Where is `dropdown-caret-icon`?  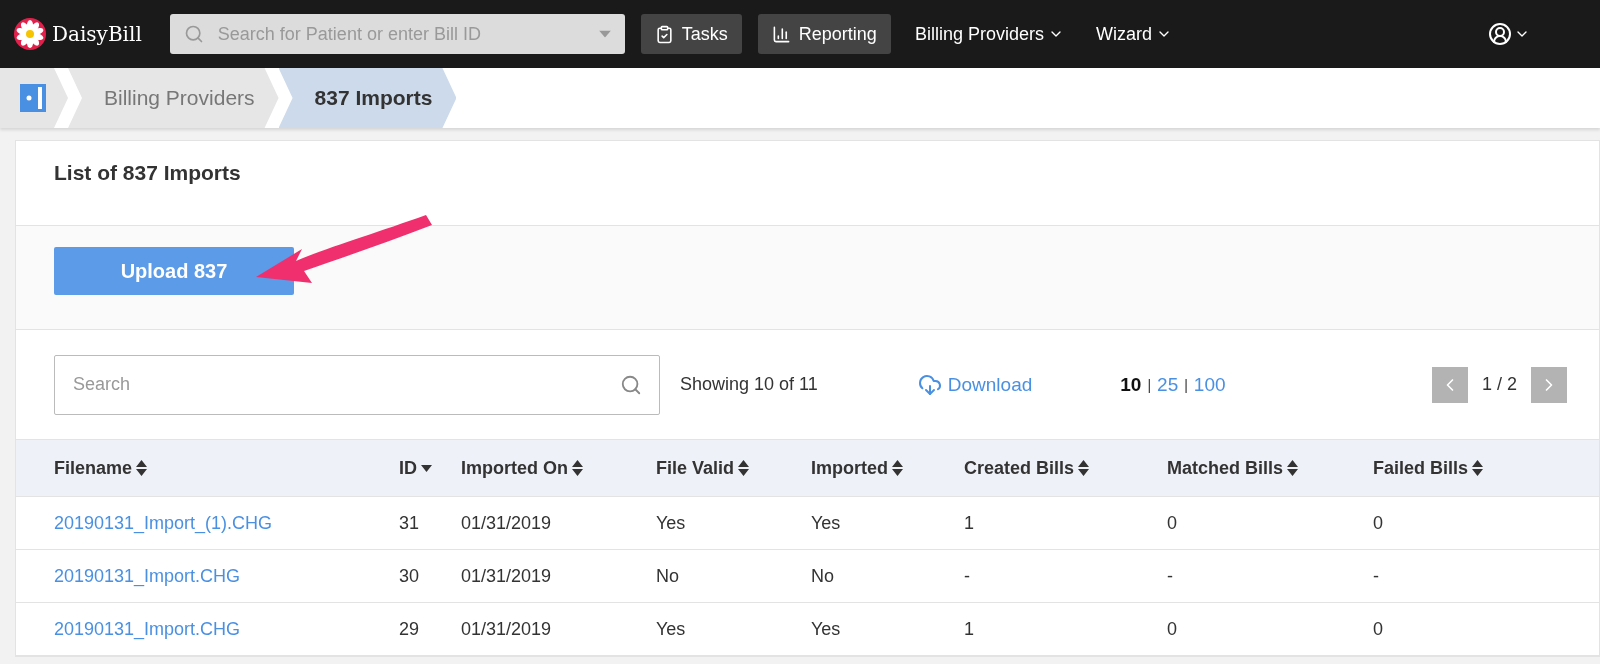 dropdown-caret-icon is located at coordinates (604, 34).